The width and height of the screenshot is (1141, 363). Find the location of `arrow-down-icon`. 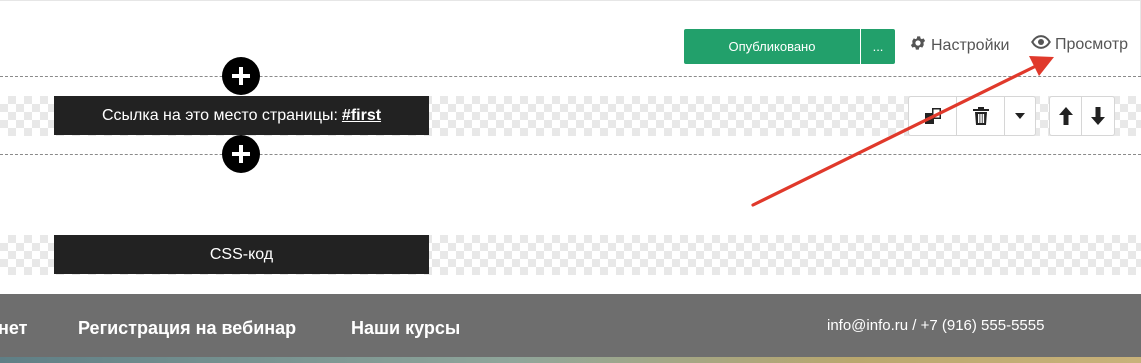

arrow-down-icon is located at coordinates (1098, 116).